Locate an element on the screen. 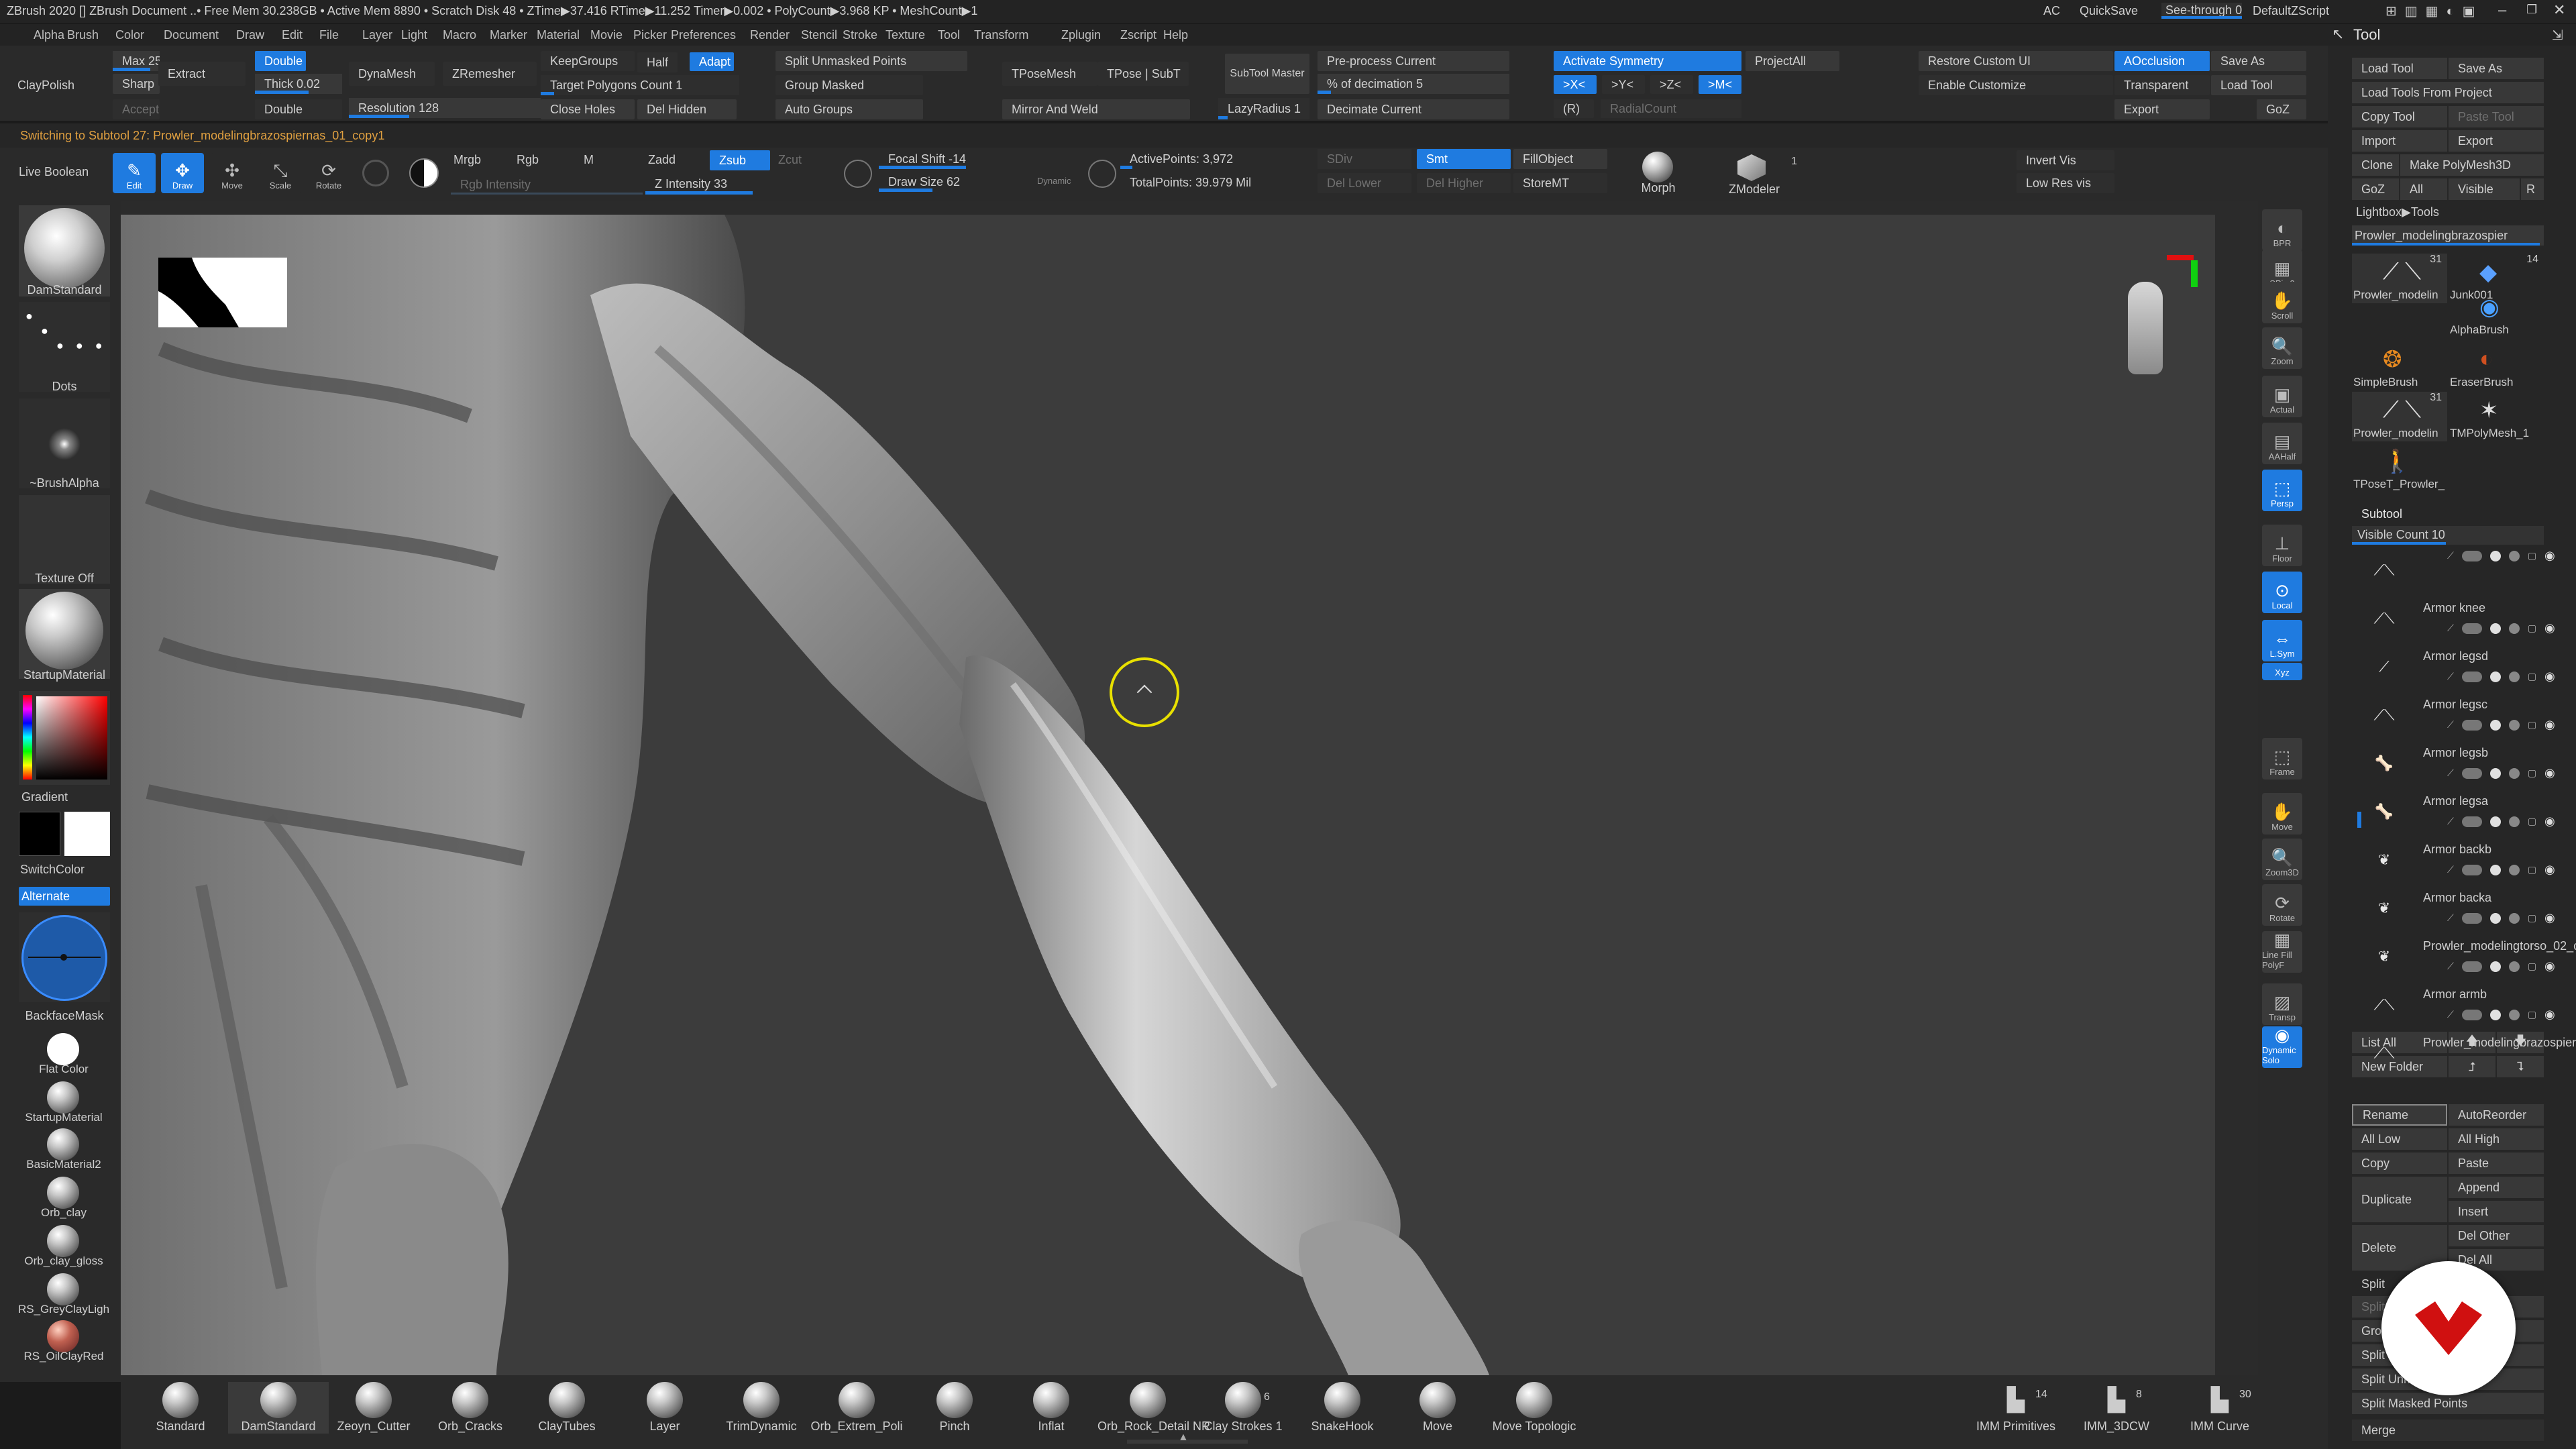 This screenshot has height=1449, width=2576. sdiv-slider: SDiv is located at coordinates (1364, 159).